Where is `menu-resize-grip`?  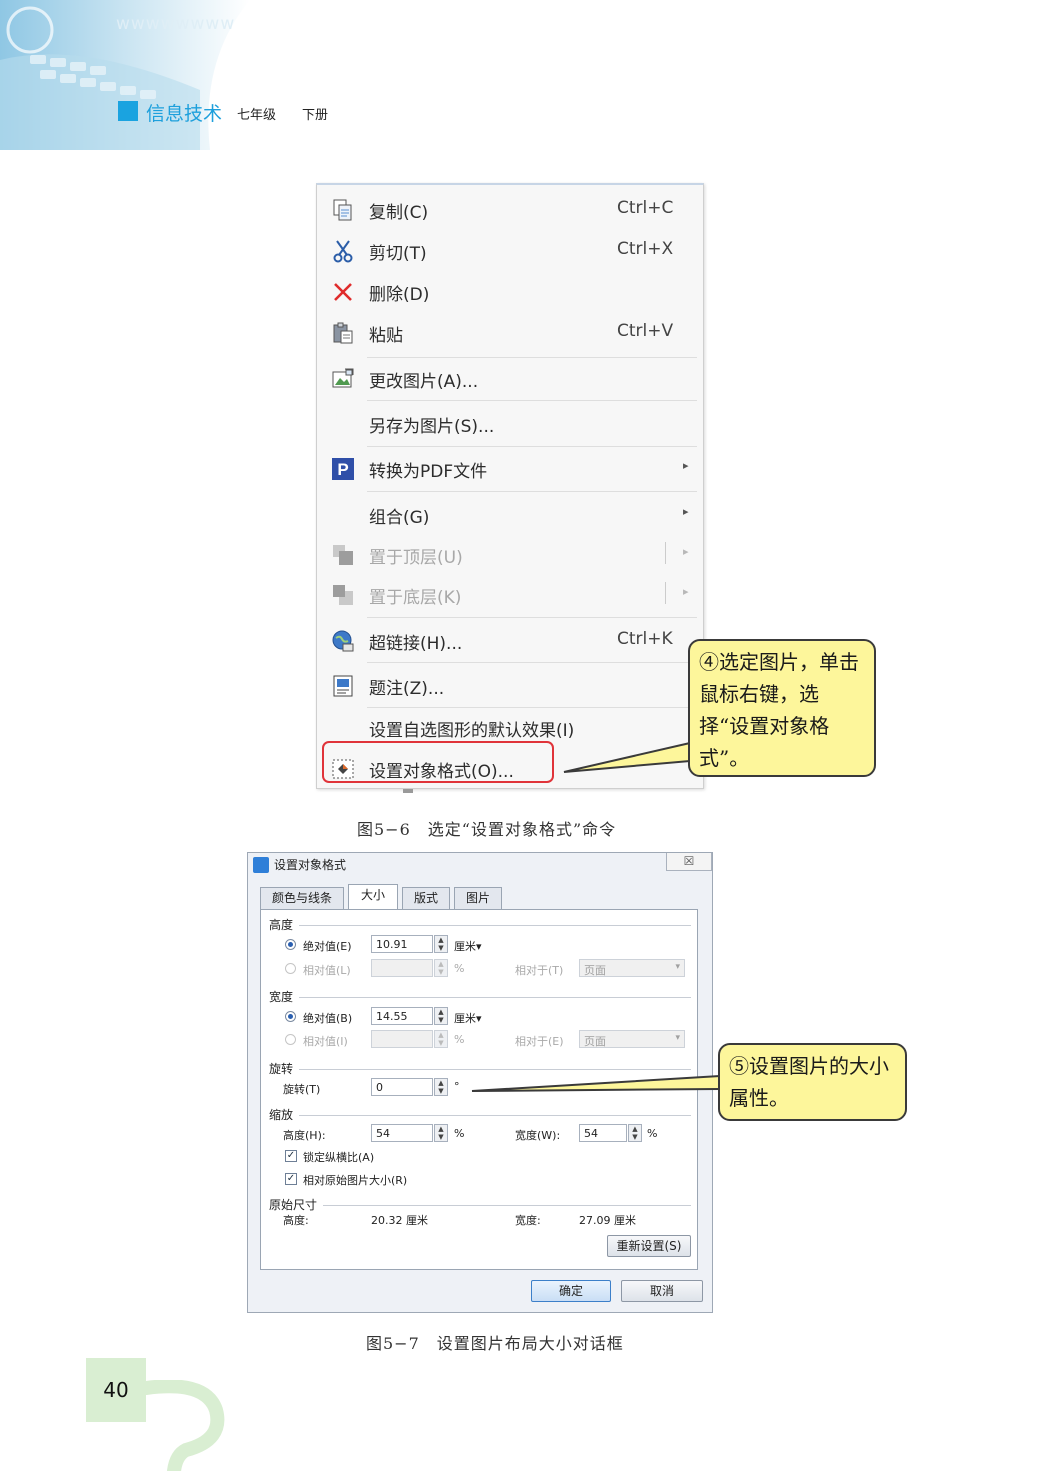
menu-resize-grip is located at coordinates (408, 791).